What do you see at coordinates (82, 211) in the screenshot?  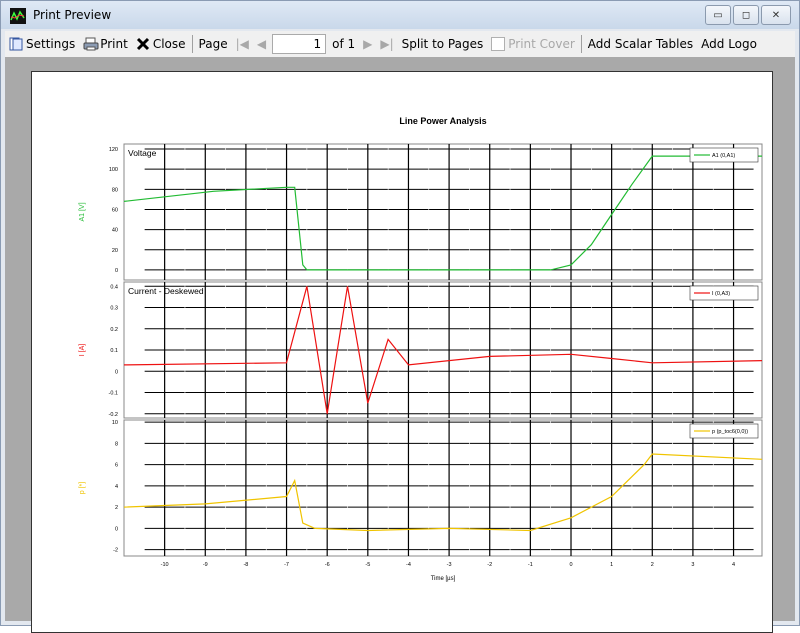 I see `y-axis-label: A1 [V]` at bounding box center [82, 211].